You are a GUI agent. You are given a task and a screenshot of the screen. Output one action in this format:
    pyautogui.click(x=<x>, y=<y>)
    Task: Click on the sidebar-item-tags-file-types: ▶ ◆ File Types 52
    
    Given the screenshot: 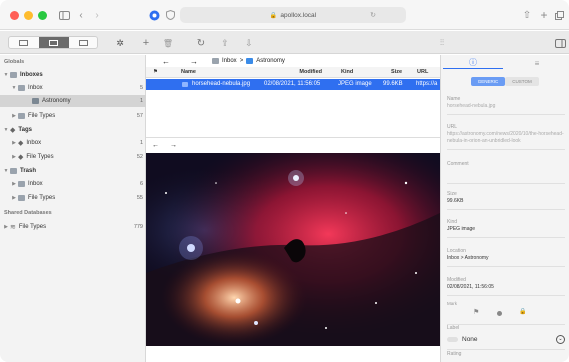 What is the action you would take?
    pyautogui.click(x=73, y=157)
    